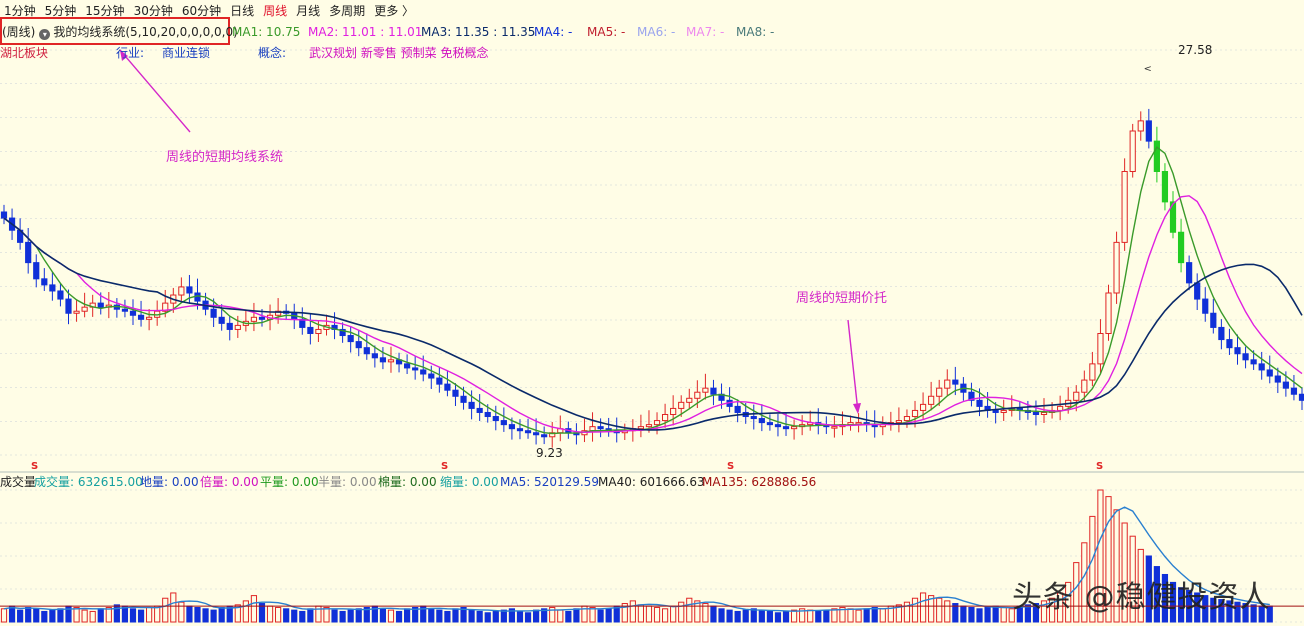 The image size is (1304, 626). Describe the element at coordinates (398, 52) in the screenshot. I see `concept-values: 武汉规划 新零售 预制菜 免税概念` at that location.